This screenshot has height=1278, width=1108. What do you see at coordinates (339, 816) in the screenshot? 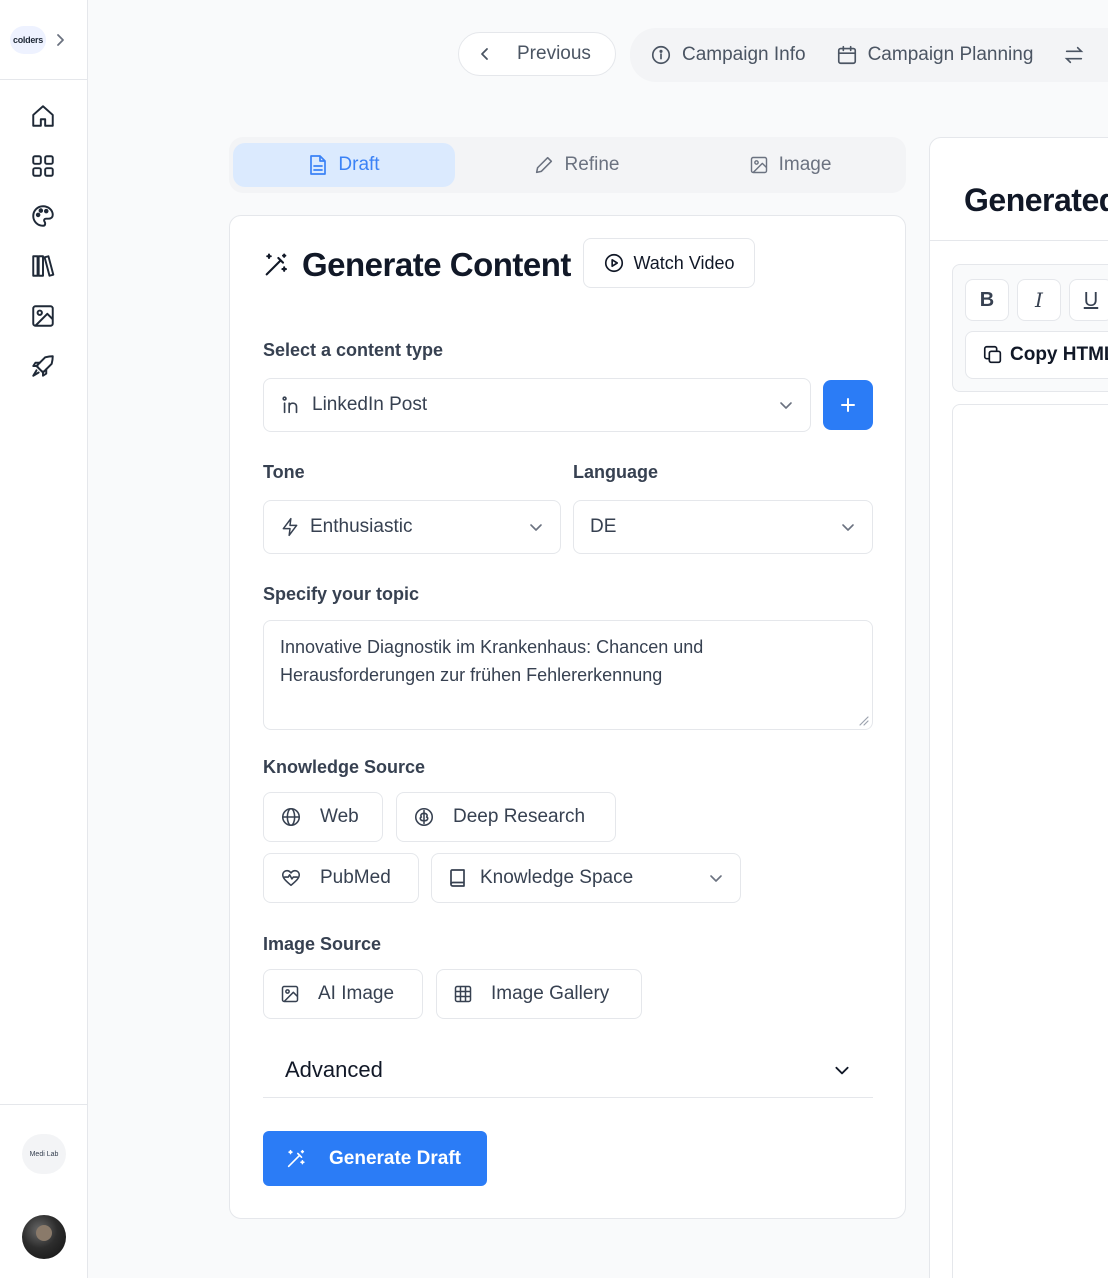
I see `knowledge-web-label: Web` at bounding box center [339, 816].